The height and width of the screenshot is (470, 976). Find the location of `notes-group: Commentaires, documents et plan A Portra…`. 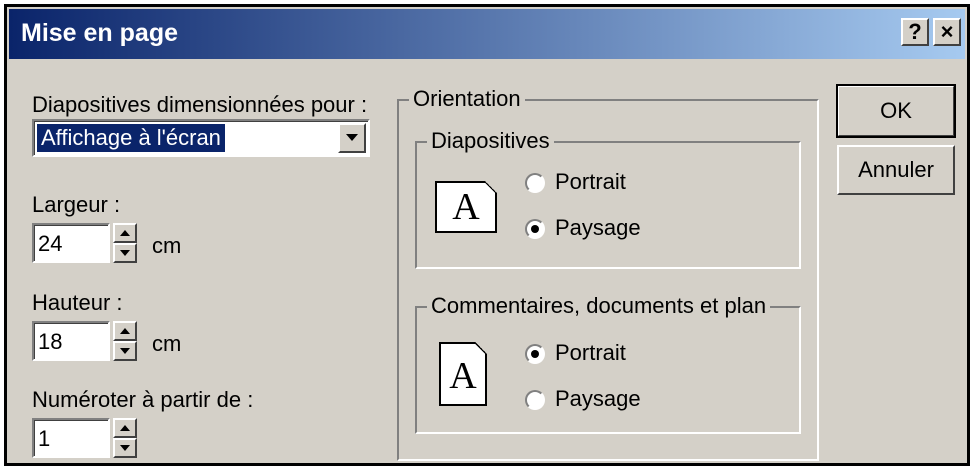

notes-group: Commentaires, documents et plan A Portra… is located at coordinates (608, 363).